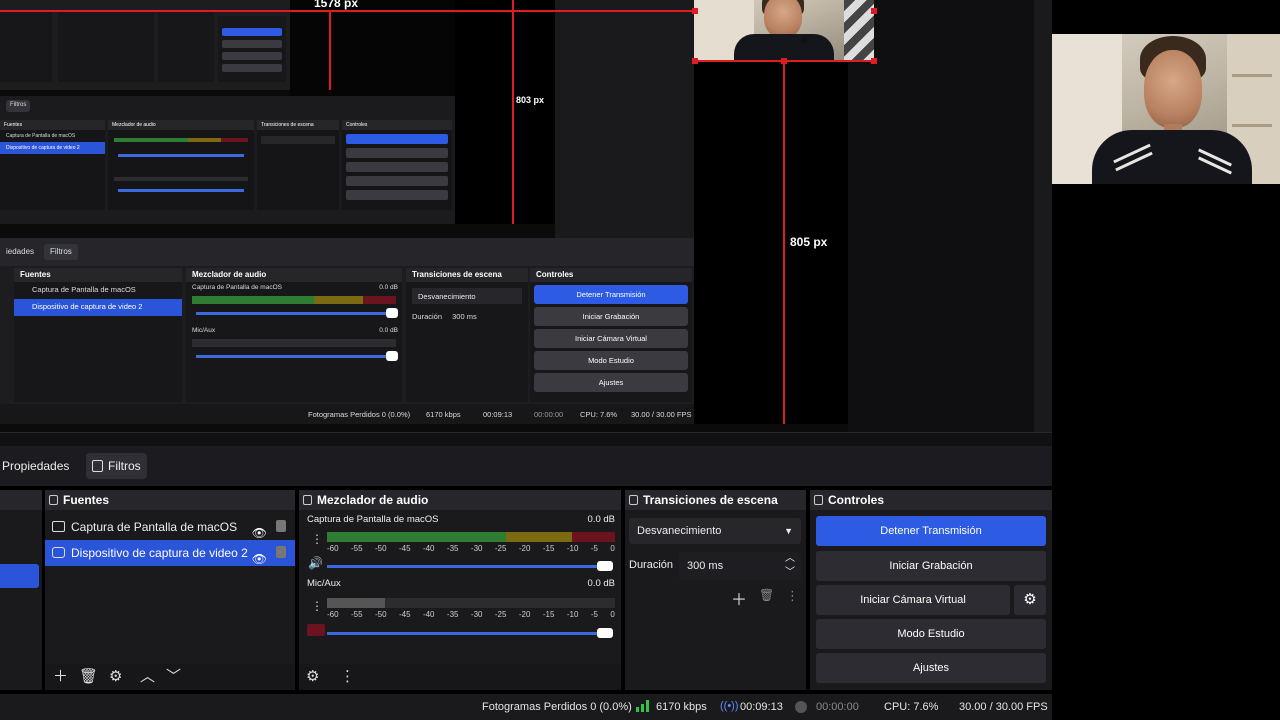  I want to click on properties-tabbar: Propiedades Filtros, so click(526, 466).